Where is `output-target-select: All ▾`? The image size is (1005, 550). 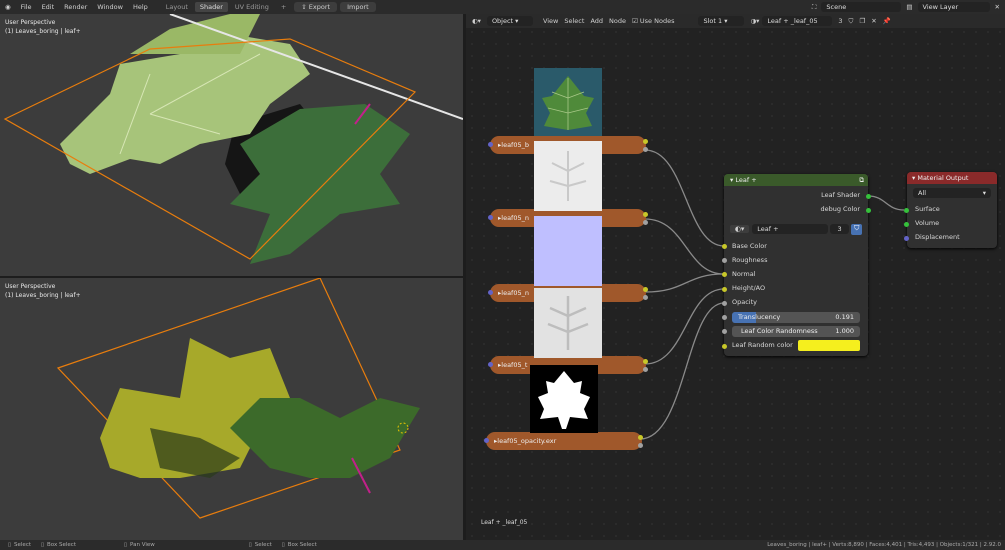 output-target-select: All ▾ is located at coordinates (952, 193).